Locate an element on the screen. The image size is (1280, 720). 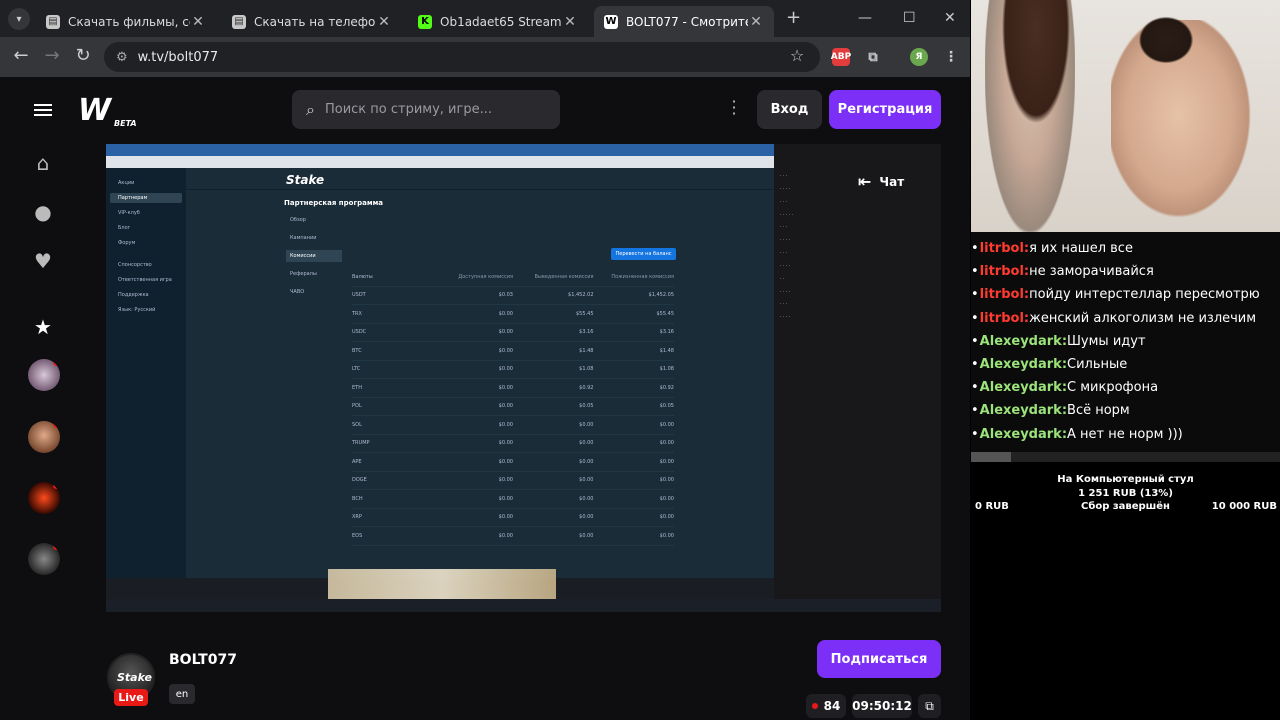
stake-table-row: TRX $0.00 $55.45 $55.45 is located at coordinates (513, 314).